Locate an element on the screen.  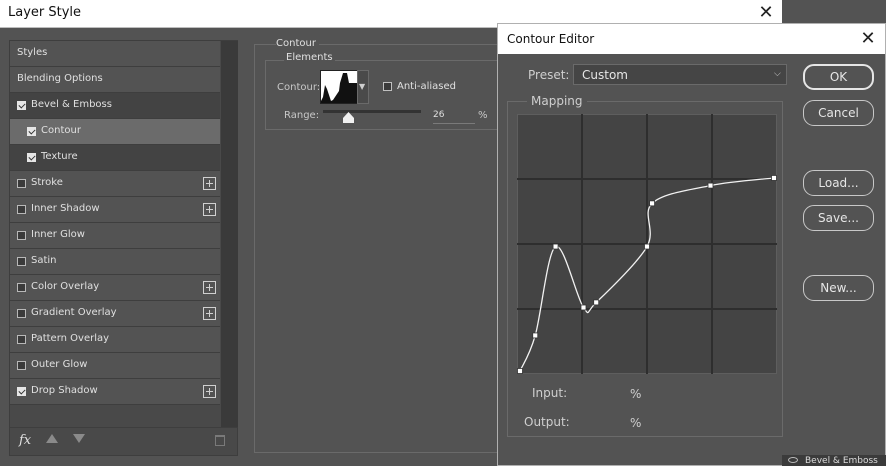
contour-thumbnail-graphic is located at coordinates (339, 87).